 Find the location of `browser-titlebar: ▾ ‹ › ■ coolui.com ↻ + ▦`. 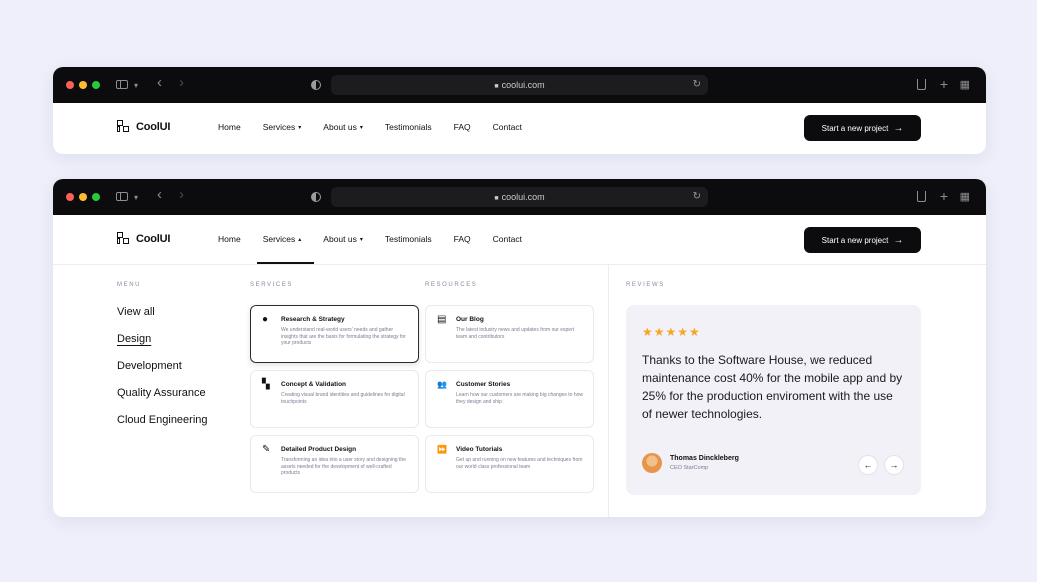

browser-titlebar: ▾ ‹ › ■ coolui.com ↻ + ▦ is located at coordinates (519, 85).